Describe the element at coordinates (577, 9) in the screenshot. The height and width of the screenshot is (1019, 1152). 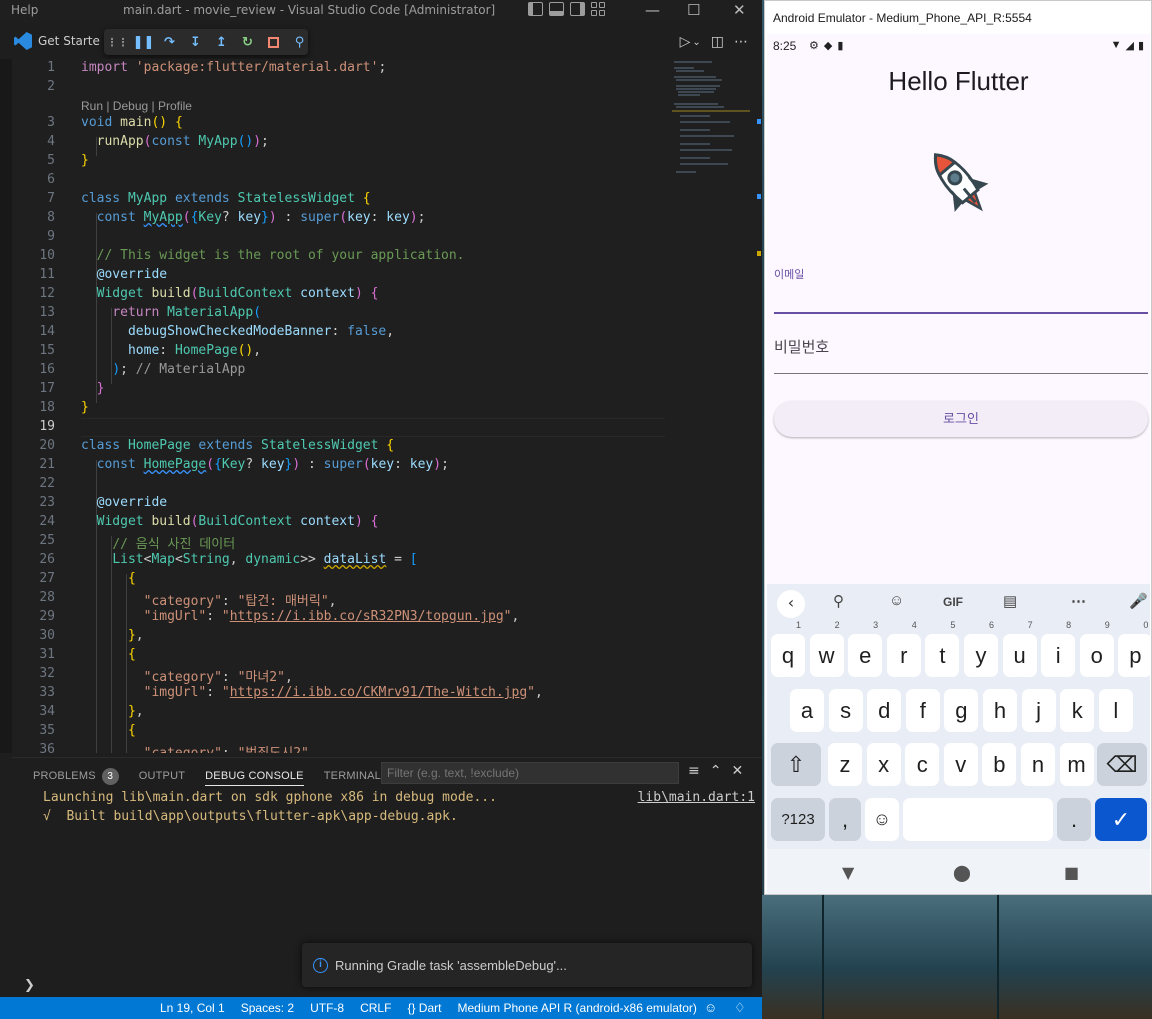
I see `toggle-secondary-sidebar-icon` at that location.